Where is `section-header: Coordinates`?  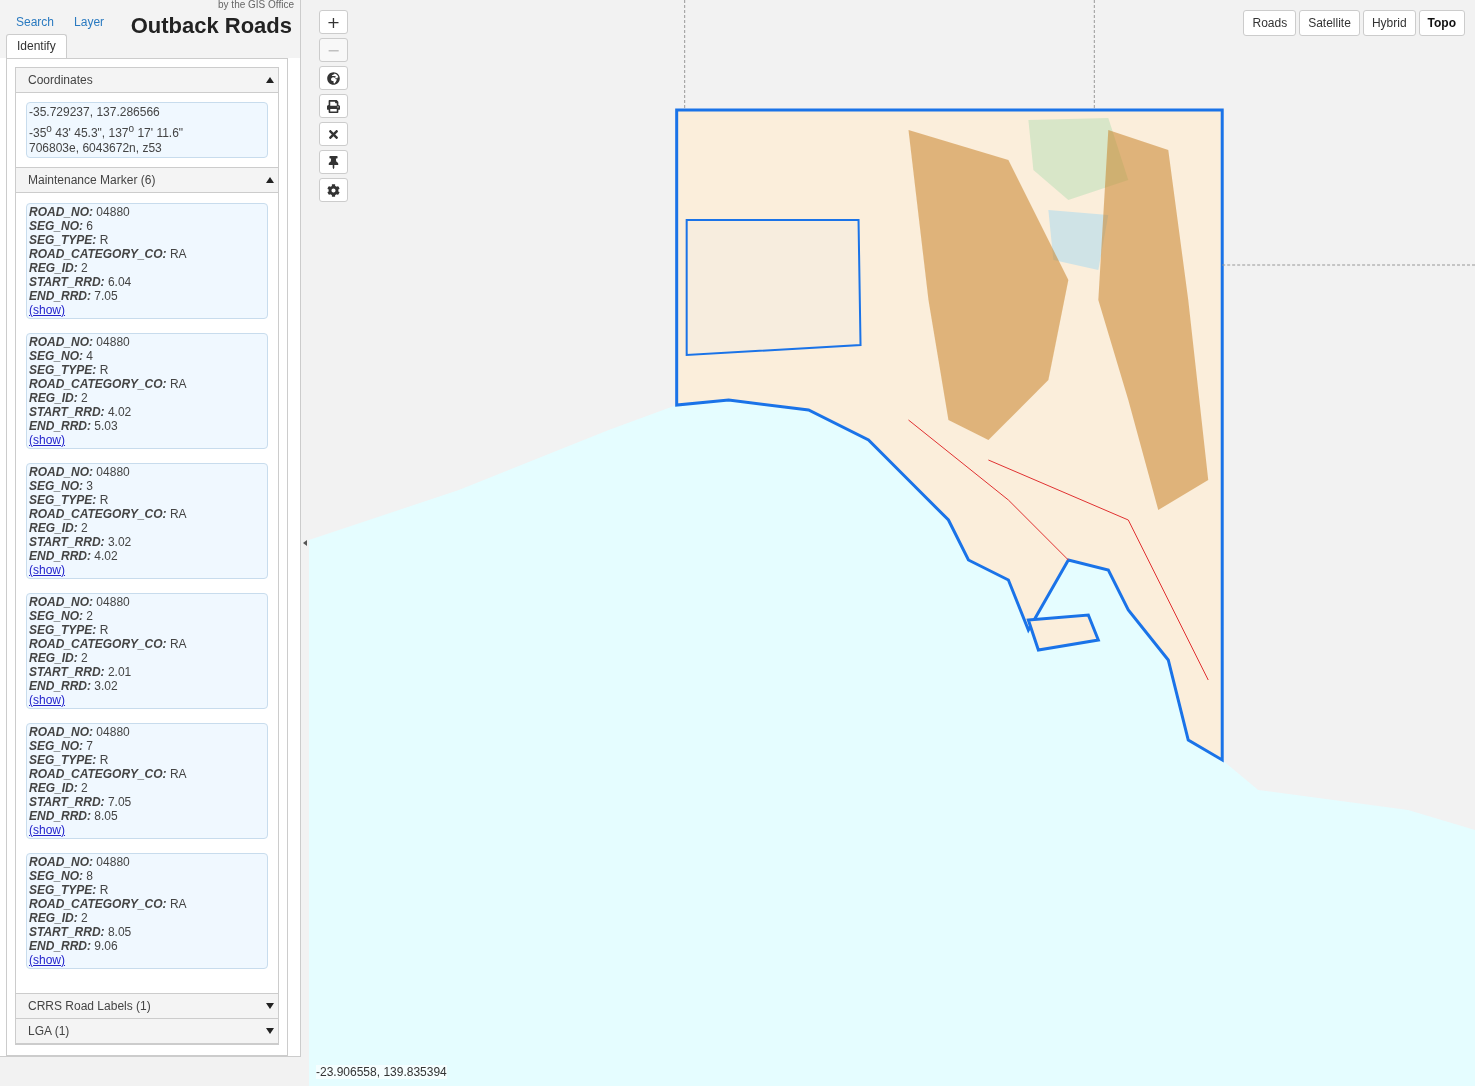
section-header: Coordinates is located at coordinates (147, 80).